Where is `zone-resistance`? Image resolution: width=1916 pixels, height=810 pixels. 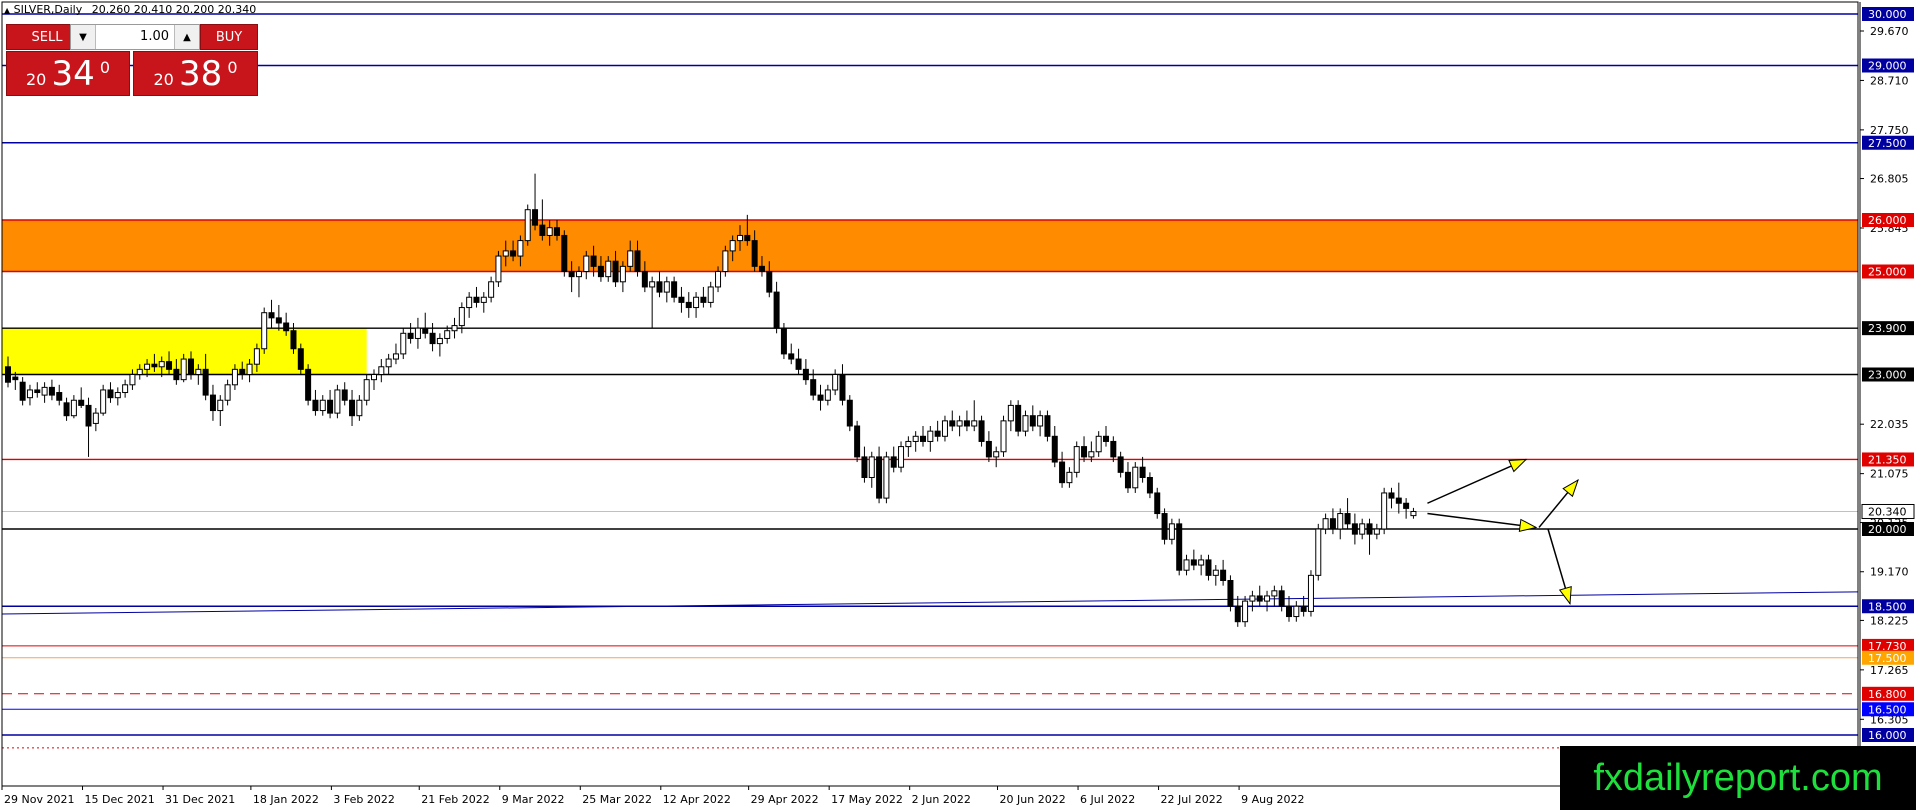 zone-resistance is located at coordinates (930, 246).